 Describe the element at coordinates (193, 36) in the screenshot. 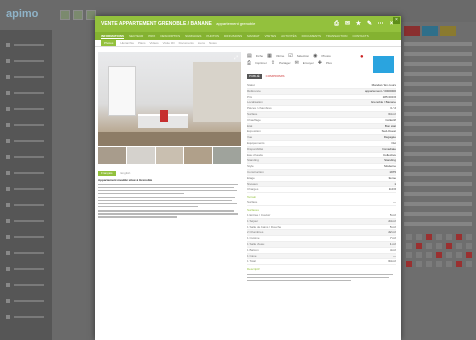

I see `tab-surfaces: SURFACES` at that location.